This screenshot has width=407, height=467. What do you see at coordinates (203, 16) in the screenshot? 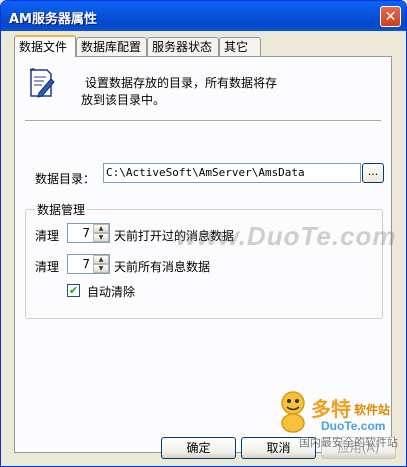
I see `title-bar: AM服务器属性 ✕` at bounding box center [203, 16].